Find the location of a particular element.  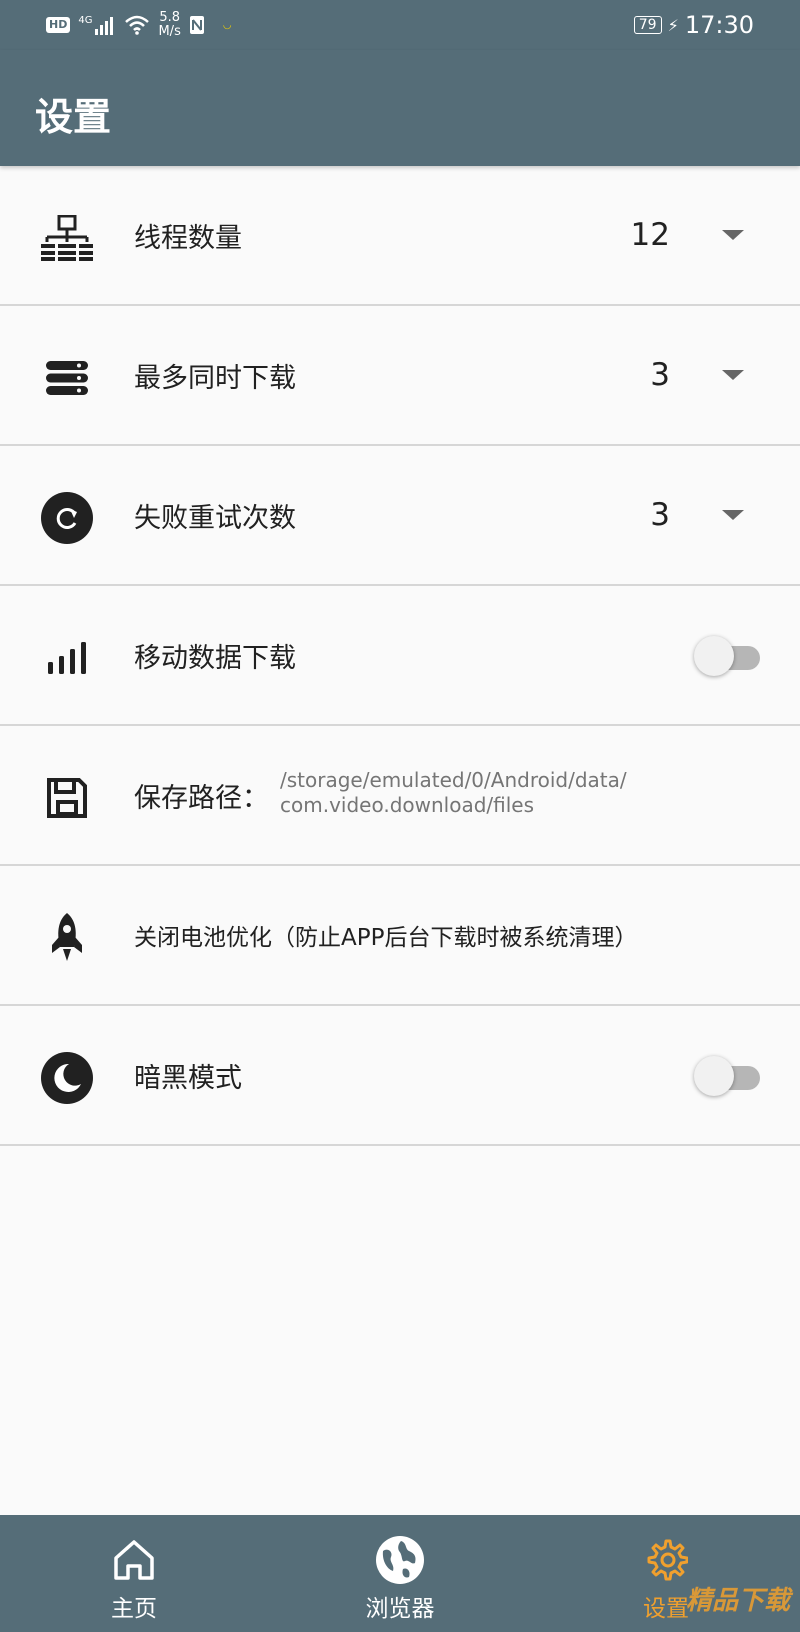

moon-icon is located at coordinates (67, 1078).